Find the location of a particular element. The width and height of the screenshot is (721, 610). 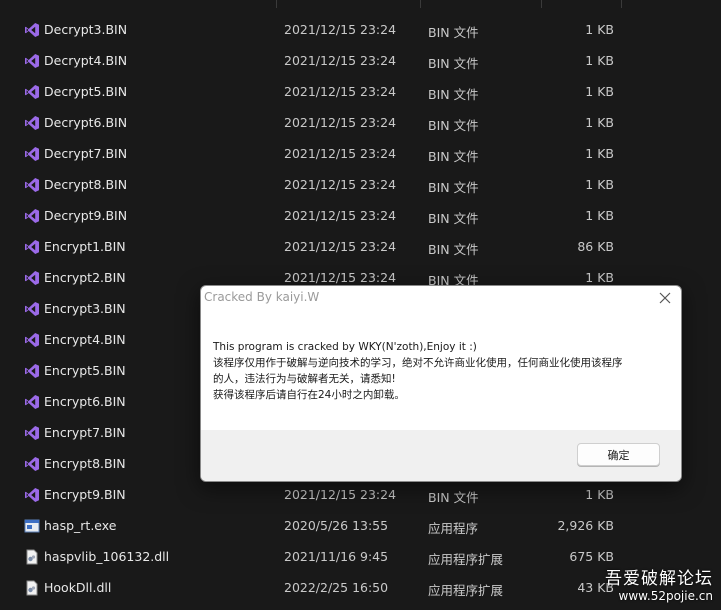

file-size: 2,926 KB is located at coordinates (585, 525).